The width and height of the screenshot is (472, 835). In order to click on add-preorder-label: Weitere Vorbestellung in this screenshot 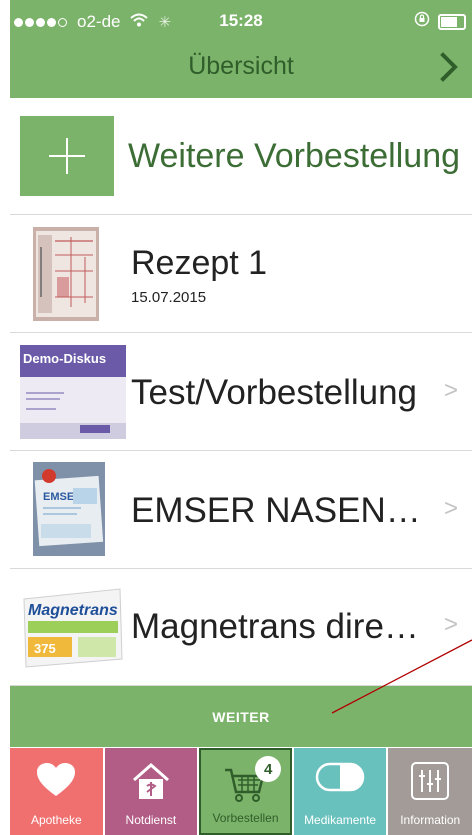, I will do `click(294, 156)`.